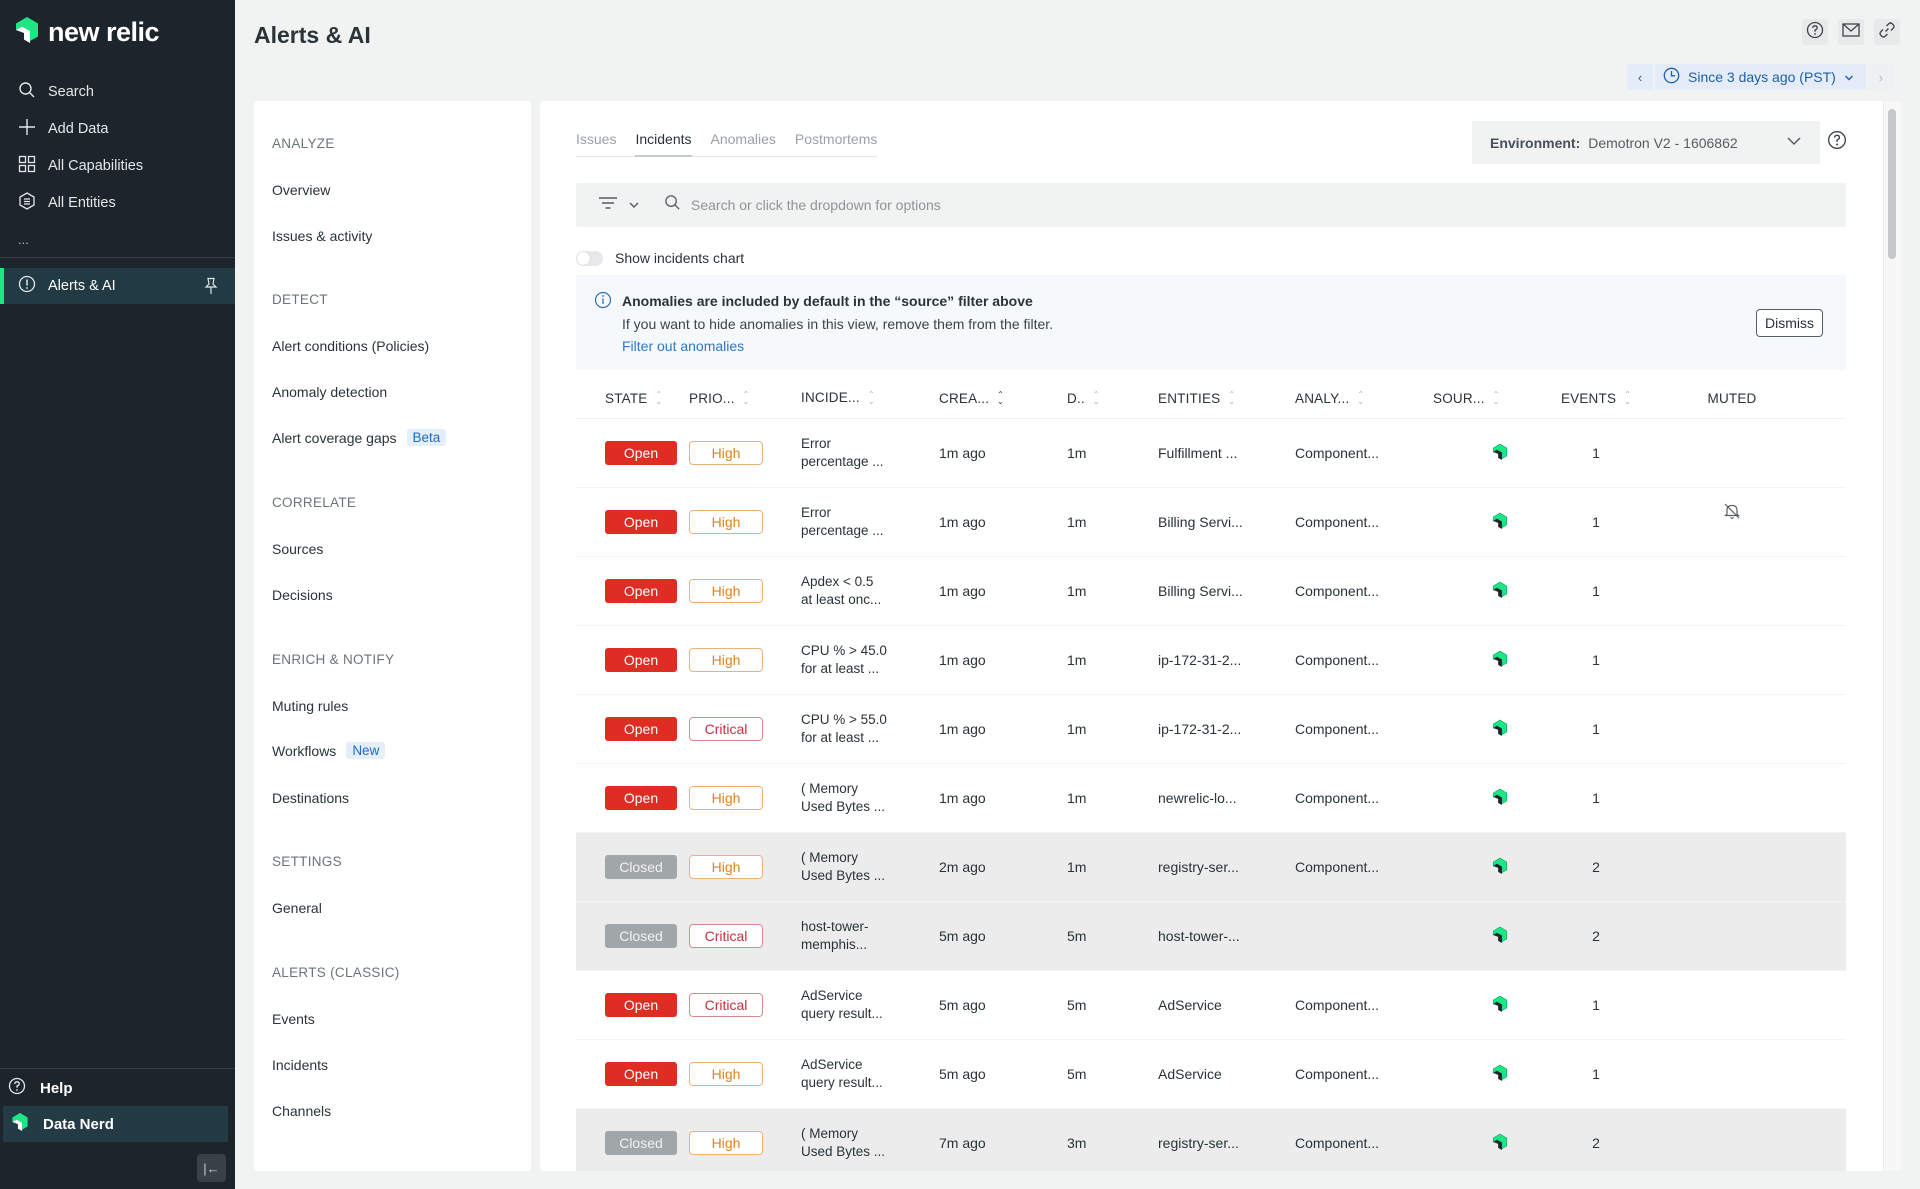  I want to click on column-header-events: EVENTS ⌃ ⌄, so click(1596, 398).